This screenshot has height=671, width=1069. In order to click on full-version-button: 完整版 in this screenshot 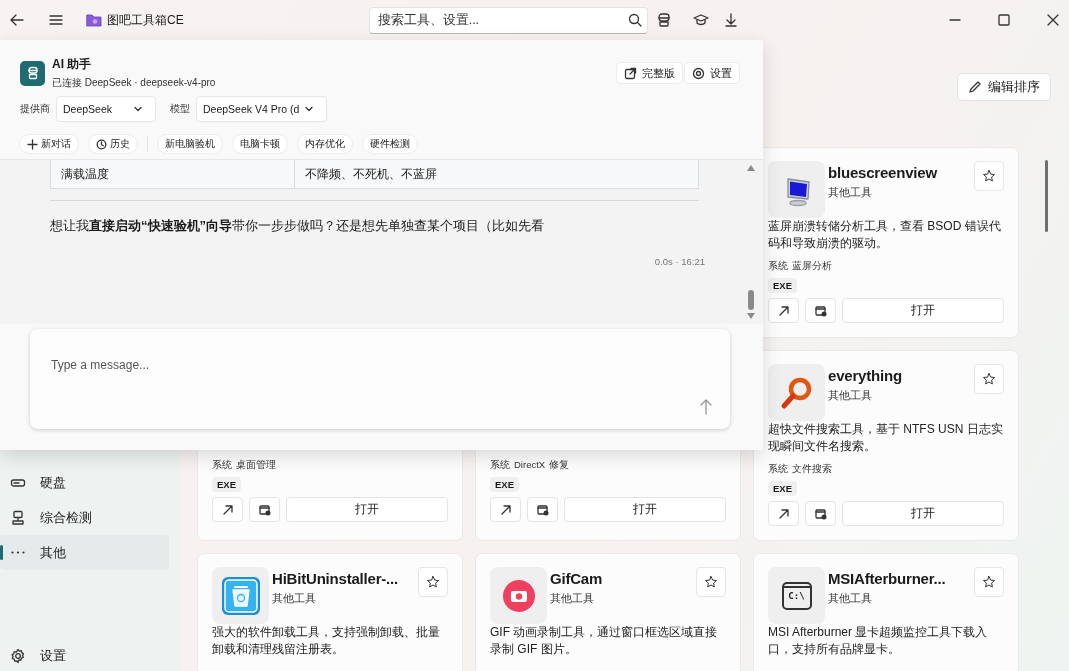, I will do `click(649, 73)`.